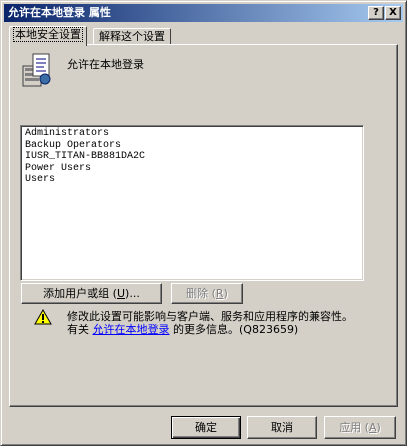  I want to click on warning-text-line2: 有关 允许在本地登录 的更多信息。(Q823659), so click(182, 329).